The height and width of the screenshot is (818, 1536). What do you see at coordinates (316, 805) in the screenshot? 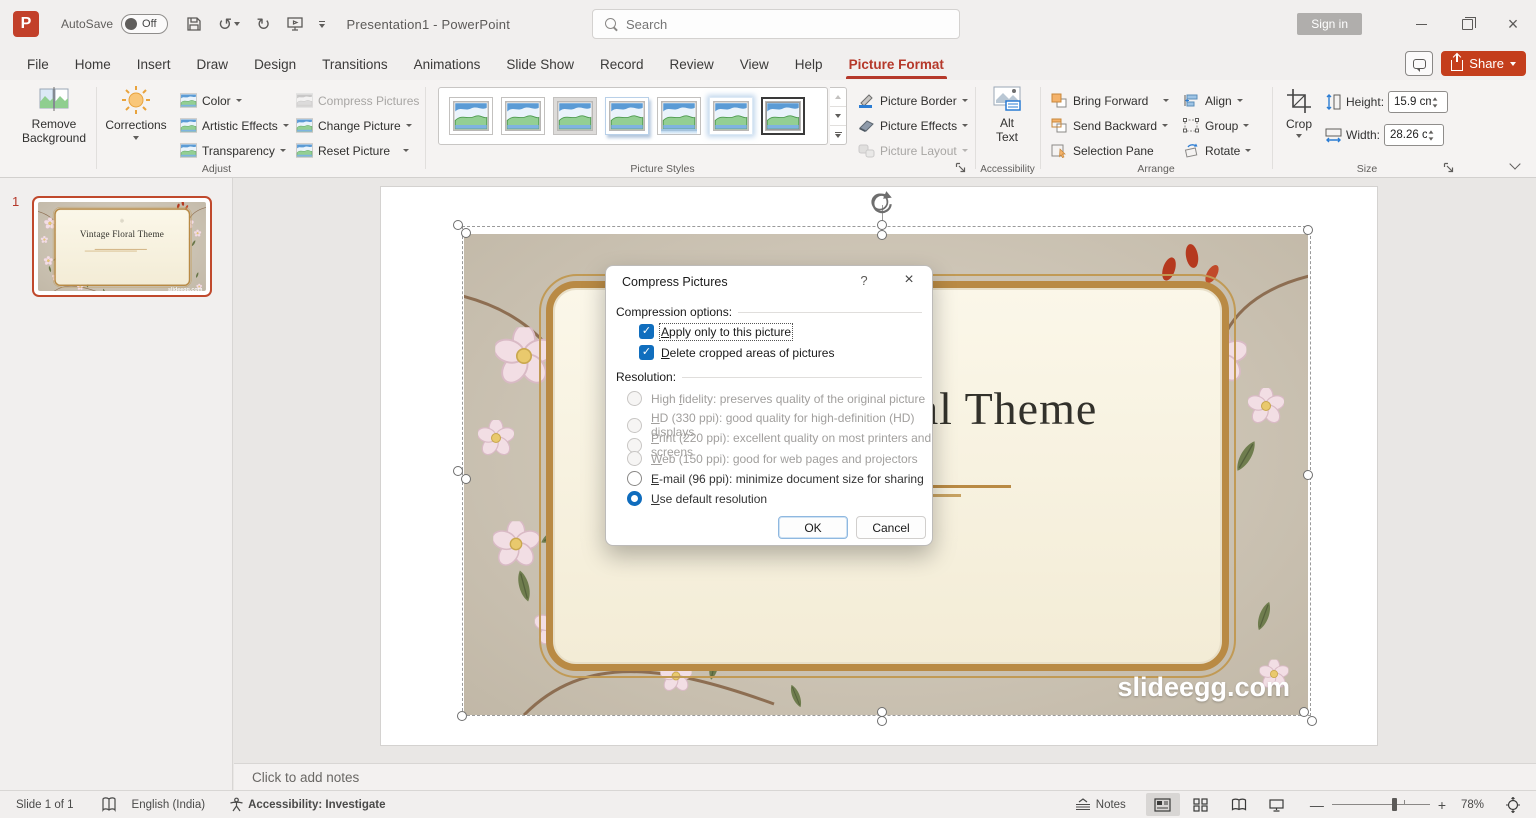
I see `accessibility-status: Accessibility: Investigate` at bounding box center [316, 805].